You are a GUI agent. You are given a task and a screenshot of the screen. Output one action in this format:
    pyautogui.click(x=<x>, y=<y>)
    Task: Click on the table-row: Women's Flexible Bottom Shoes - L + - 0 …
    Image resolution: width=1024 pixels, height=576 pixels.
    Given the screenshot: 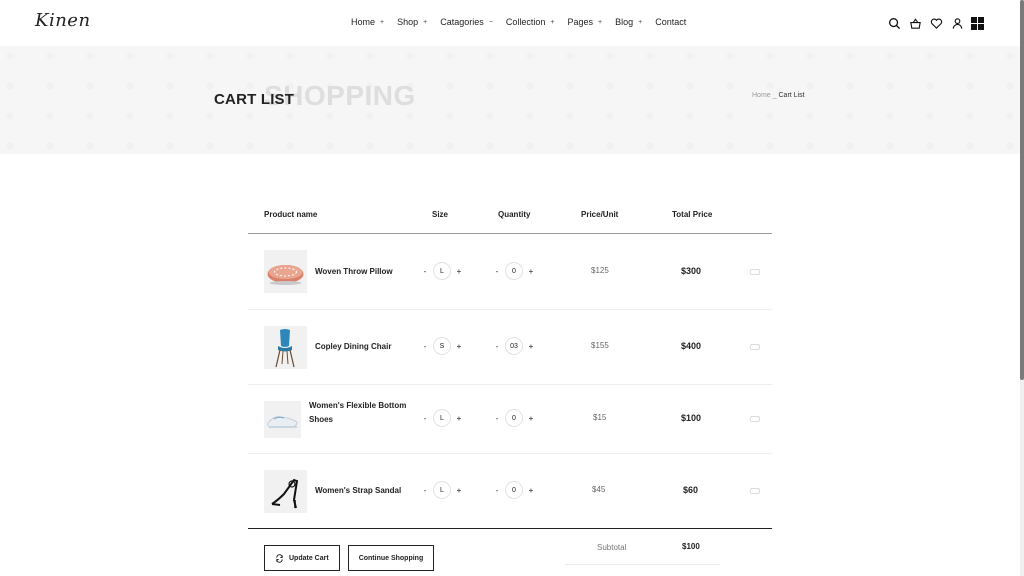 What is the action you would take?
    pyautogui.click(x=510, y=419)
    